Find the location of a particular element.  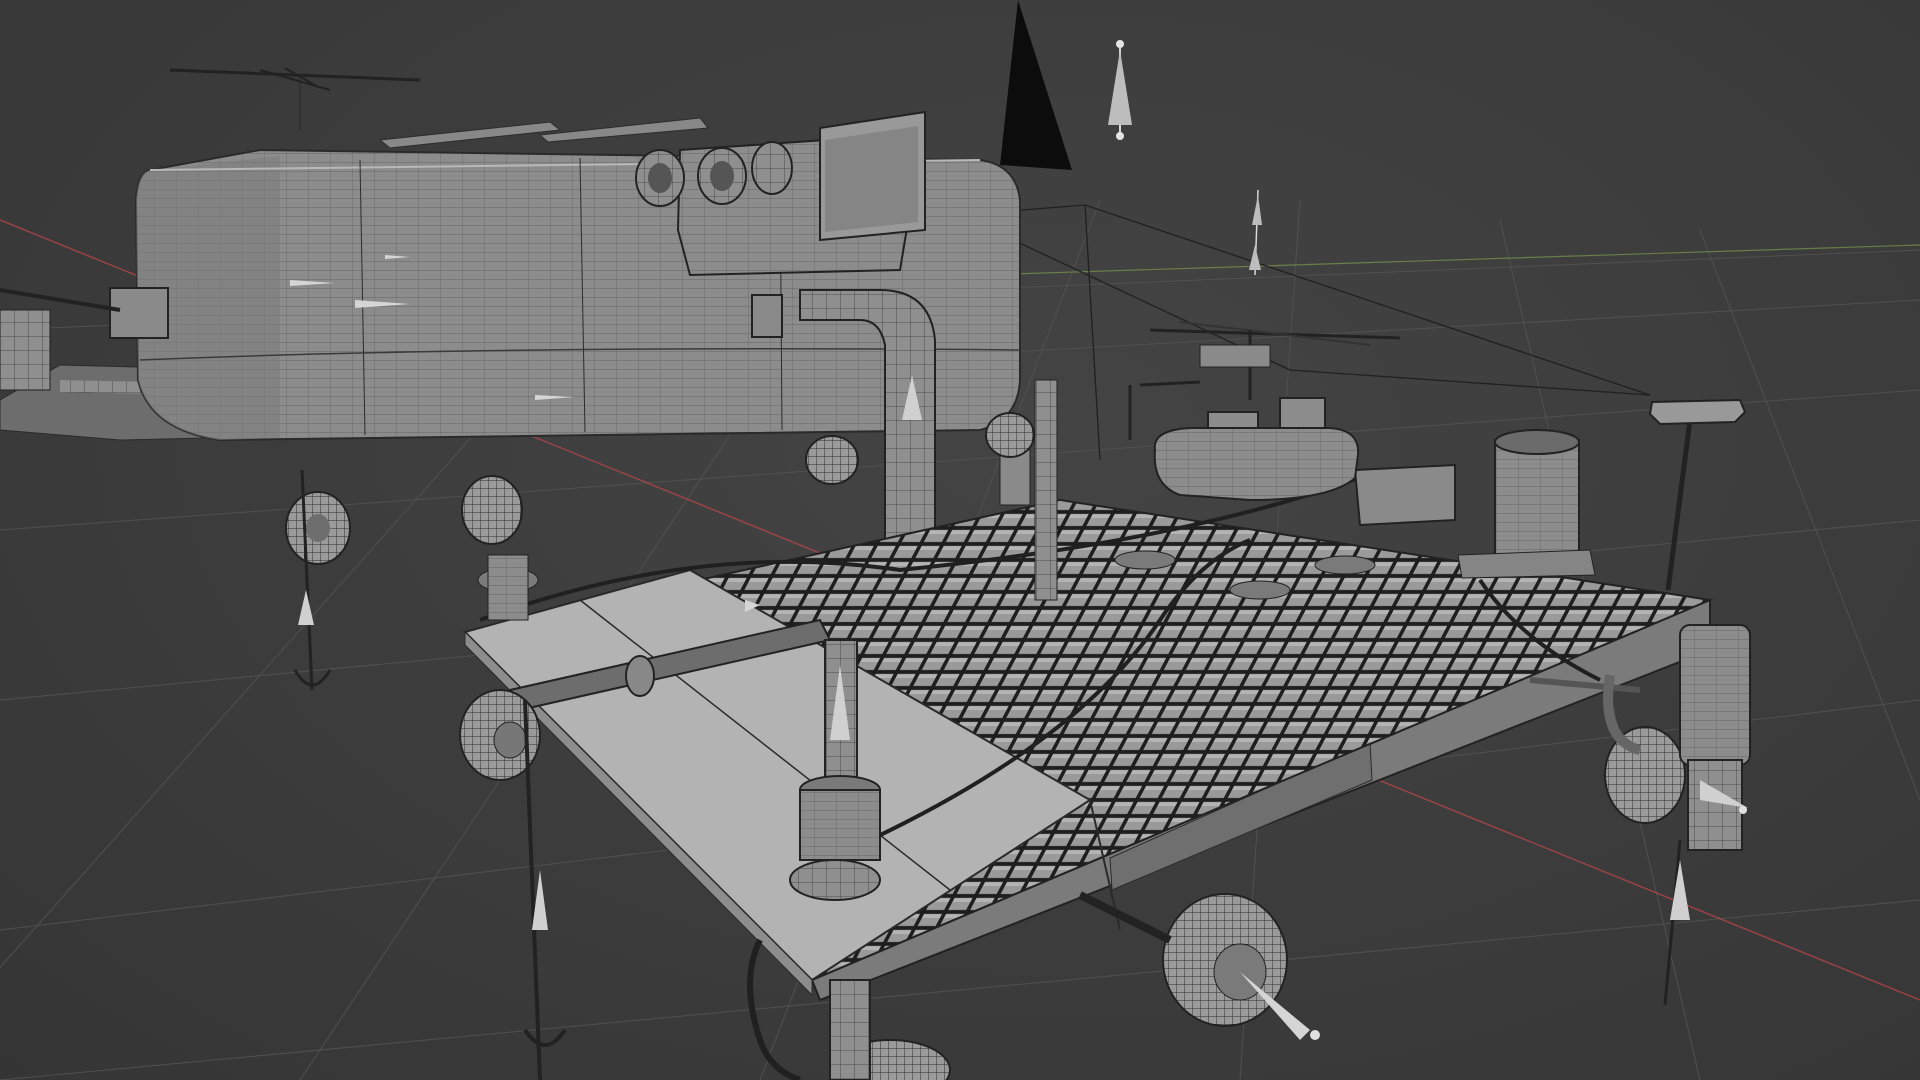

wheel-front-mid is located at coordinates (1199, 965).